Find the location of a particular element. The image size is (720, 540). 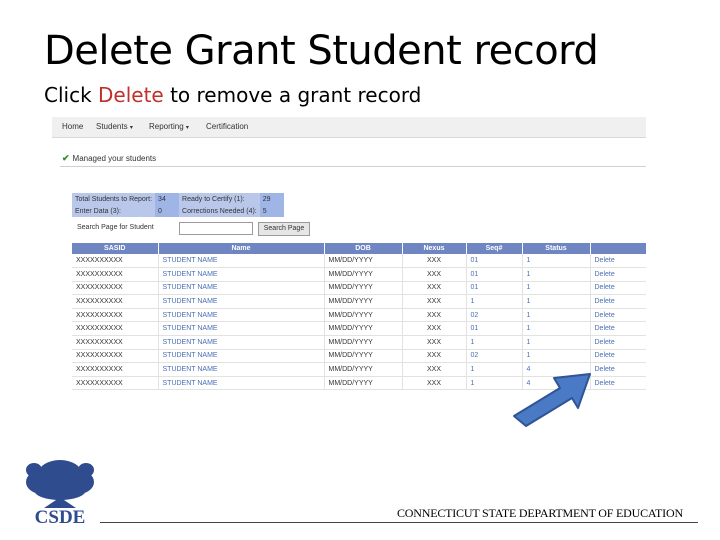

nav-students-label: Students is located at coordinates (112, 126).